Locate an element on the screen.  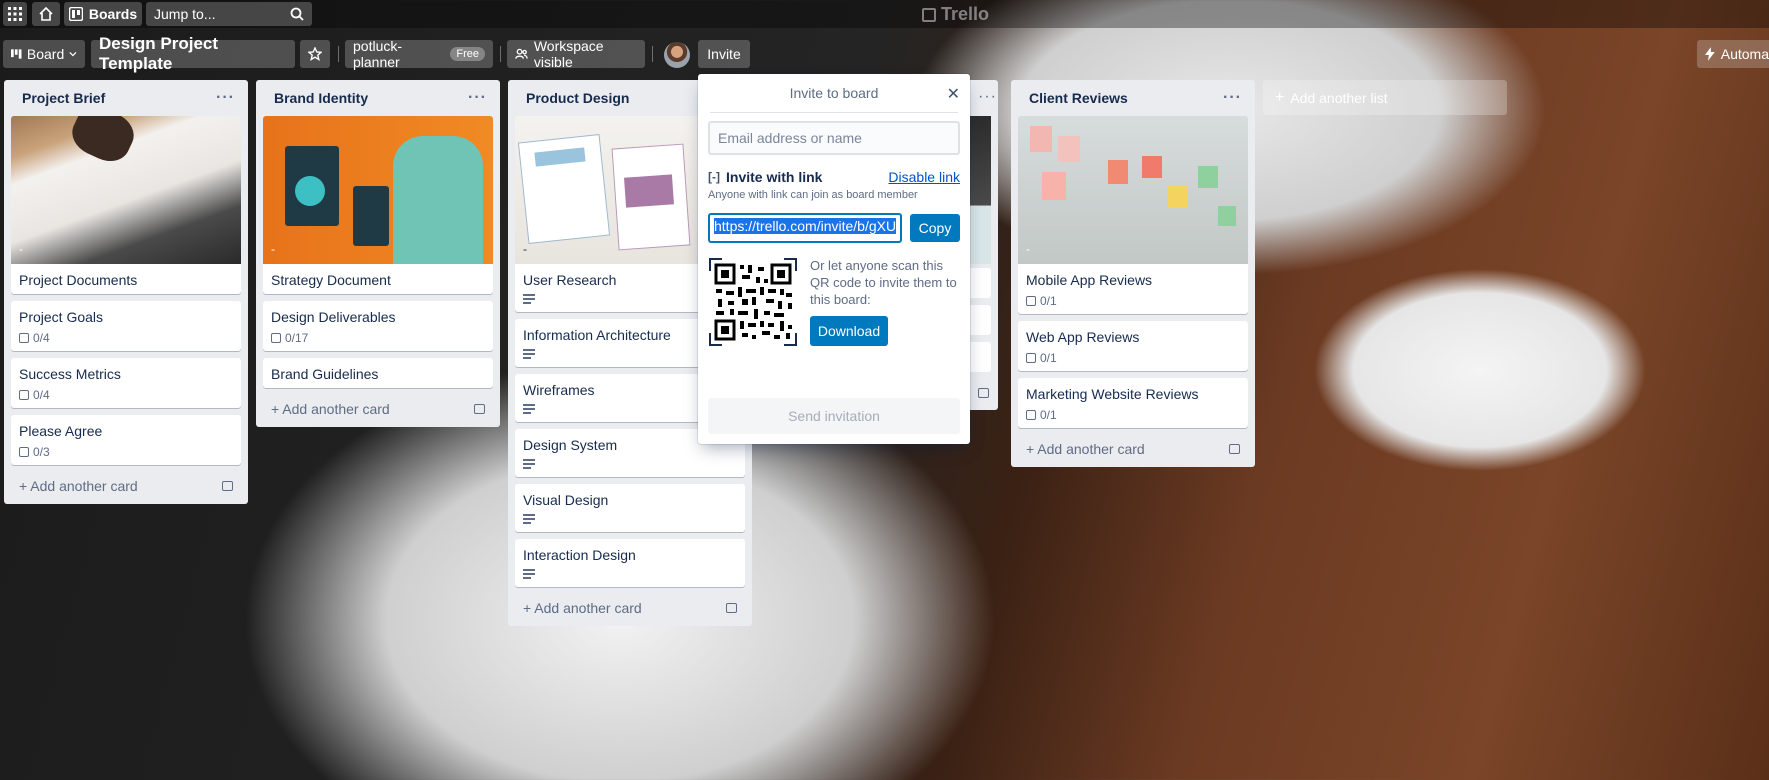
automation-label: Automa is located at coordinates (1744, 54).